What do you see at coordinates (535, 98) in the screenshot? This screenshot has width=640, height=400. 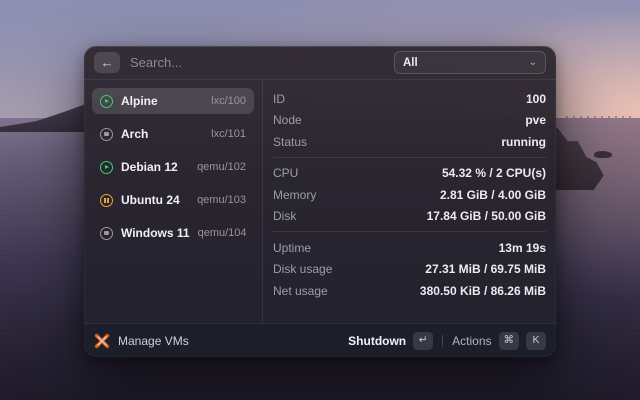 I see `detail-value: 100` at bounding box center [535, 98].